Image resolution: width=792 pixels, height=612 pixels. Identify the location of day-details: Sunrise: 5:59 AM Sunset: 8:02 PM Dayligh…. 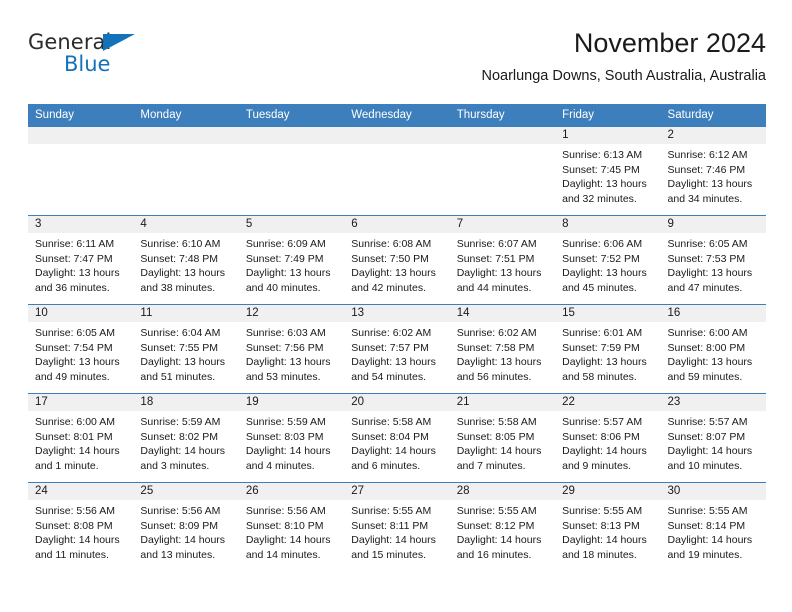
(185, 442).